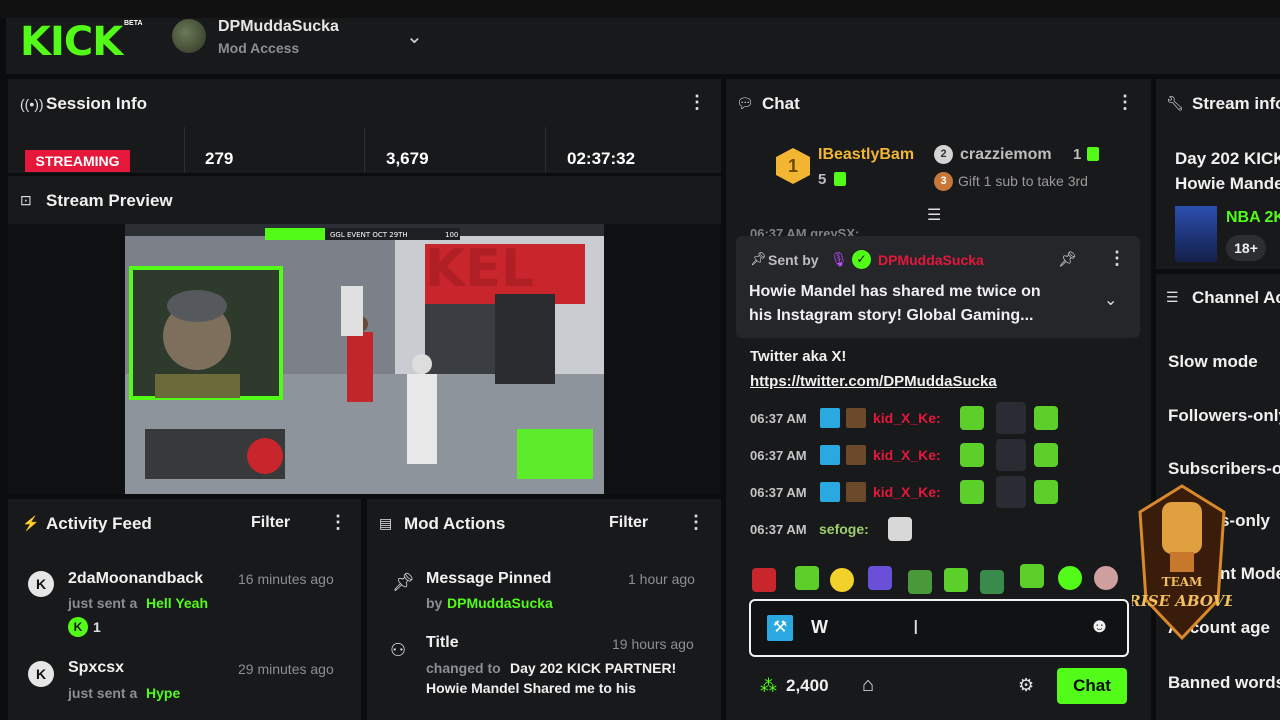  Describe the element at coordinates (839, 259) in the screenshot. I see `microphone-icon: 🎙︎` at that location.